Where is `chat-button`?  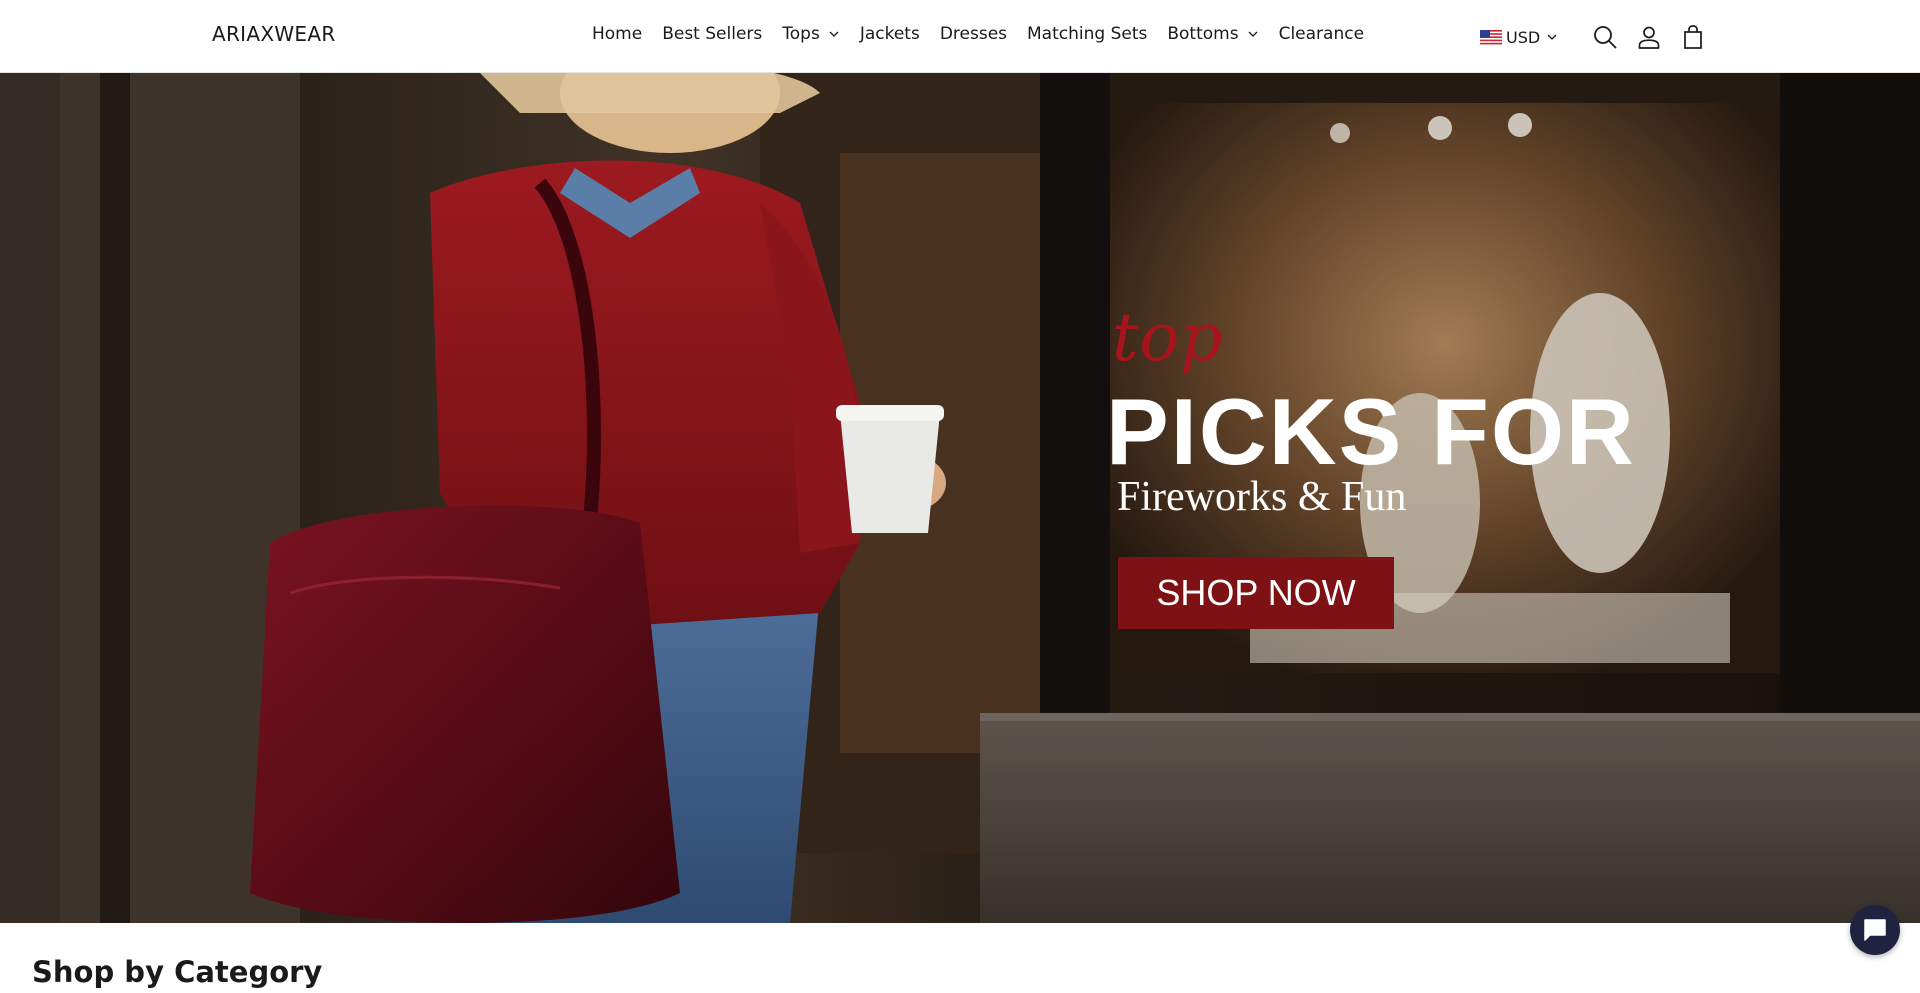
chat-button is located at coordinates (1875, 930).